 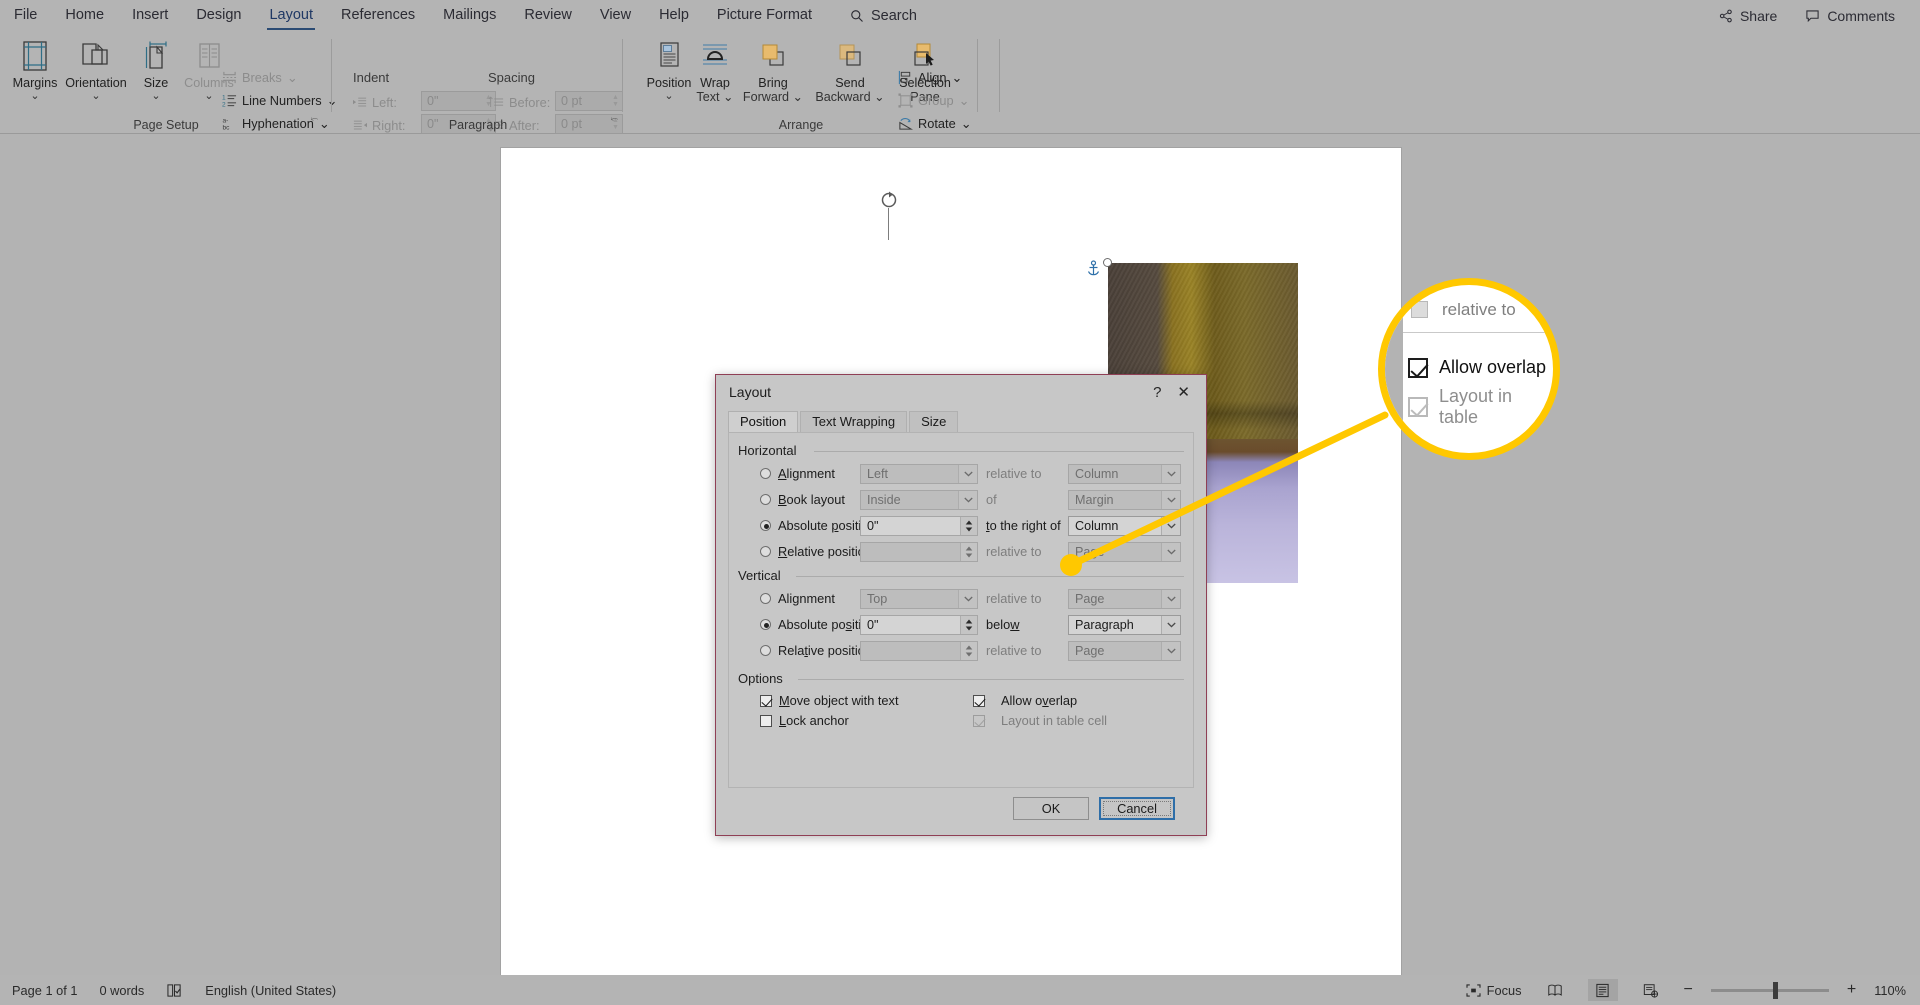 What do you see at coordinates (1107, 262) in the screenshot?
I see `resize-handle-top-left` at bounding box center [1107, 262].